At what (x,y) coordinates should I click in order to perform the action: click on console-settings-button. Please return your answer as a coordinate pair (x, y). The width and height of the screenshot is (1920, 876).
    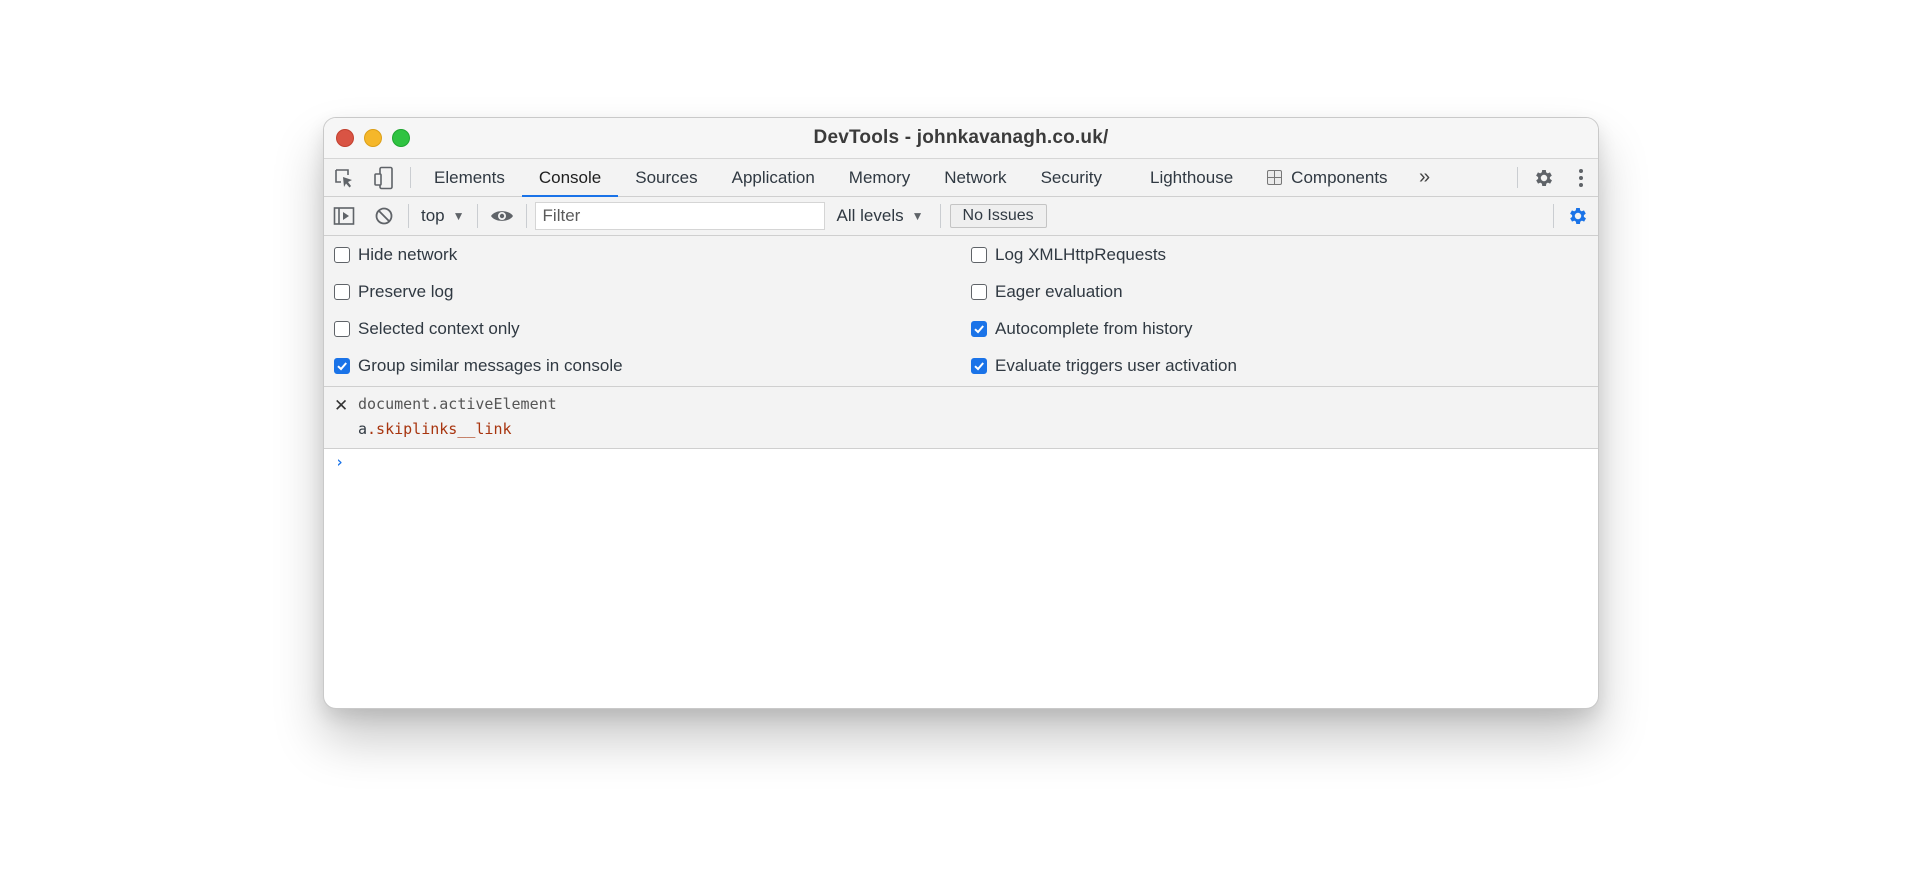
    Looking at the image, I should click on (1578, 216).